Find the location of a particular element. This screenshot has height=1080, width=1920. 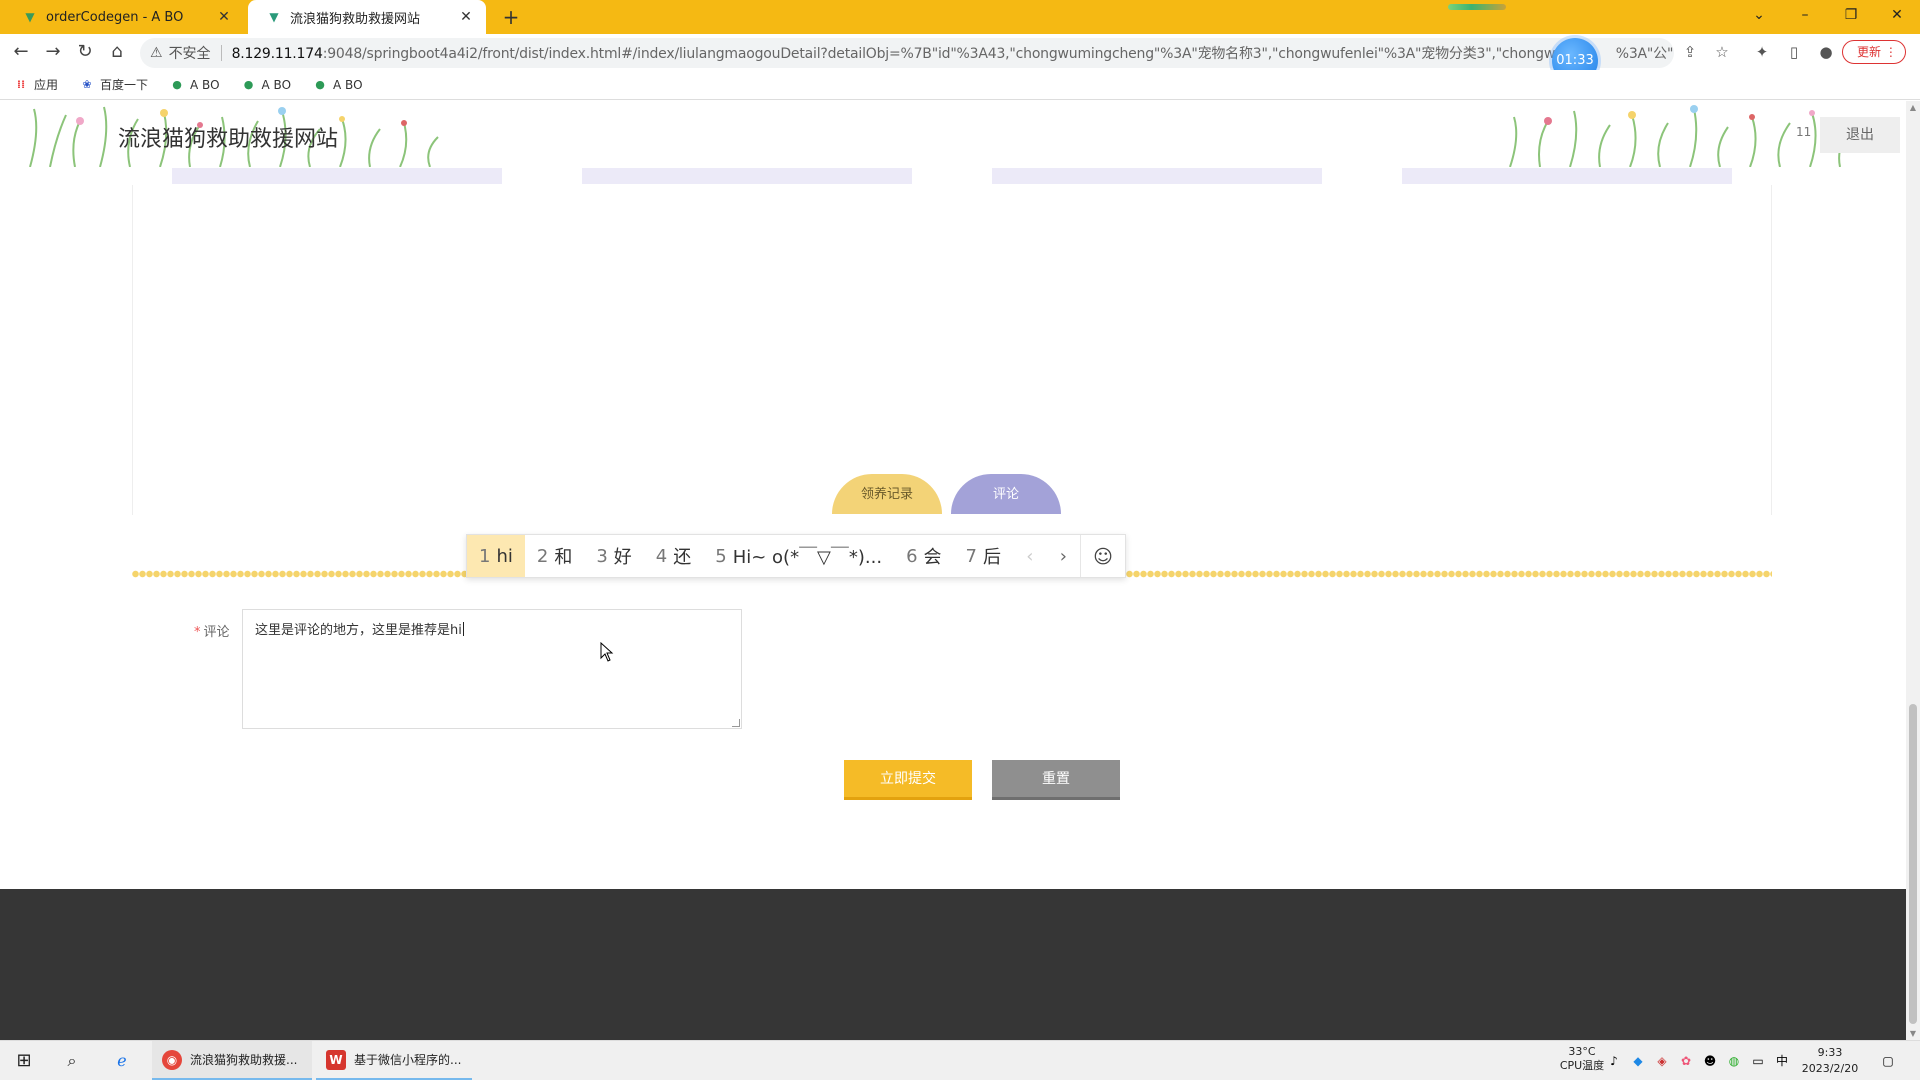

update-button: 更新 ⋮ is located at coordinates (1874, 52).